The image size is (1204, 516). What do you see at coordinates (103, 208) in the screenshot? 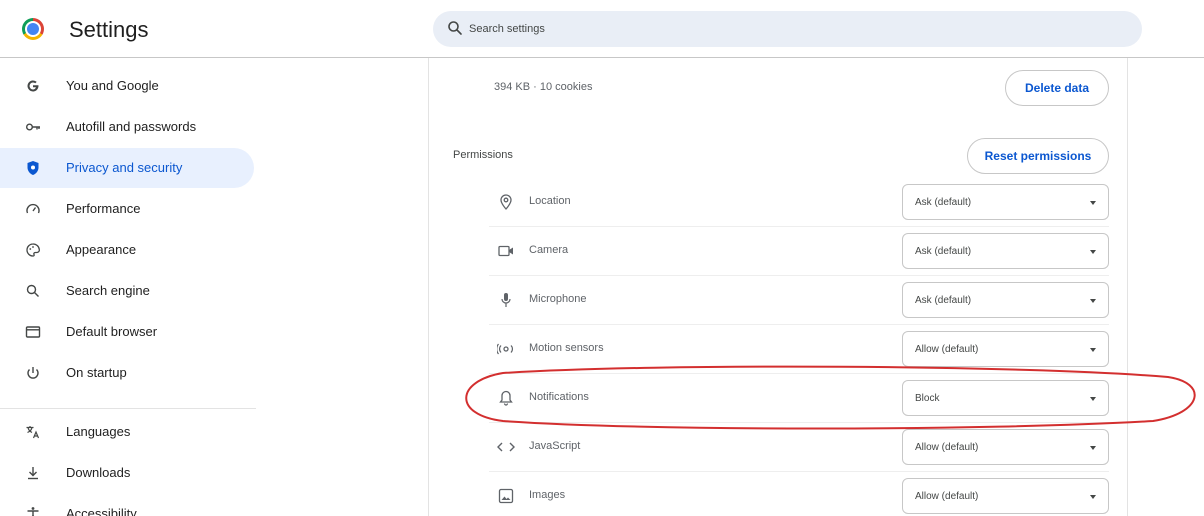
I see `sidebar-item-label: Performance` at bounding box center [103, 208].